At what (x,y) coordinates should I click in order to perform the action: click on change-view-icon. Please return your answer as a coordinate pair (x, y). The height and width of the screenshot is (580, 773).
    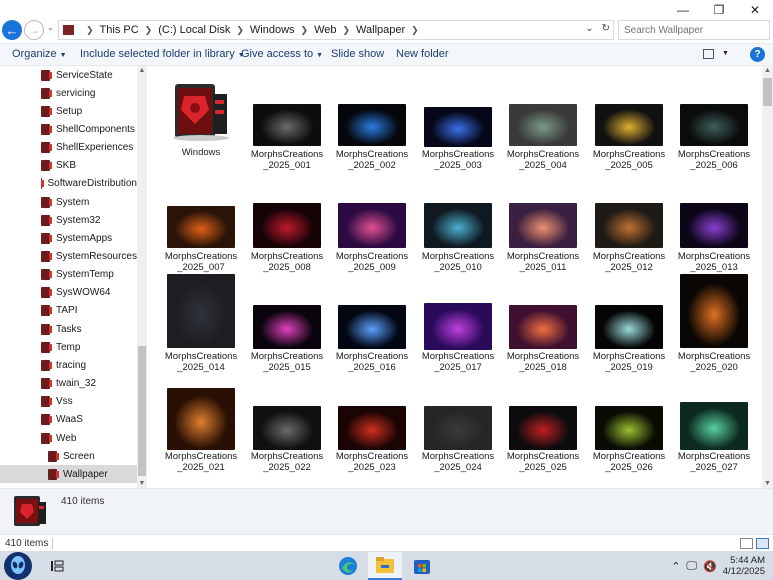
    Looking at the image, I should click on (708, 54).